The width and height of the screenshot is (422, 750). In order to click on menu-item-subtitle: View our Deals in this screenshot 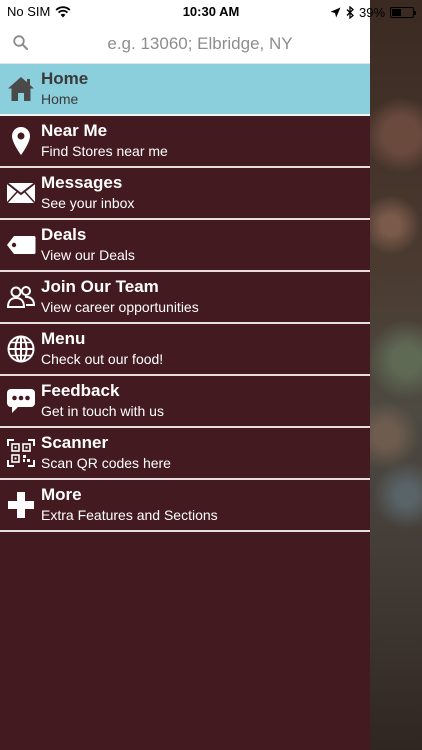, I will do `click(88, 255)`.